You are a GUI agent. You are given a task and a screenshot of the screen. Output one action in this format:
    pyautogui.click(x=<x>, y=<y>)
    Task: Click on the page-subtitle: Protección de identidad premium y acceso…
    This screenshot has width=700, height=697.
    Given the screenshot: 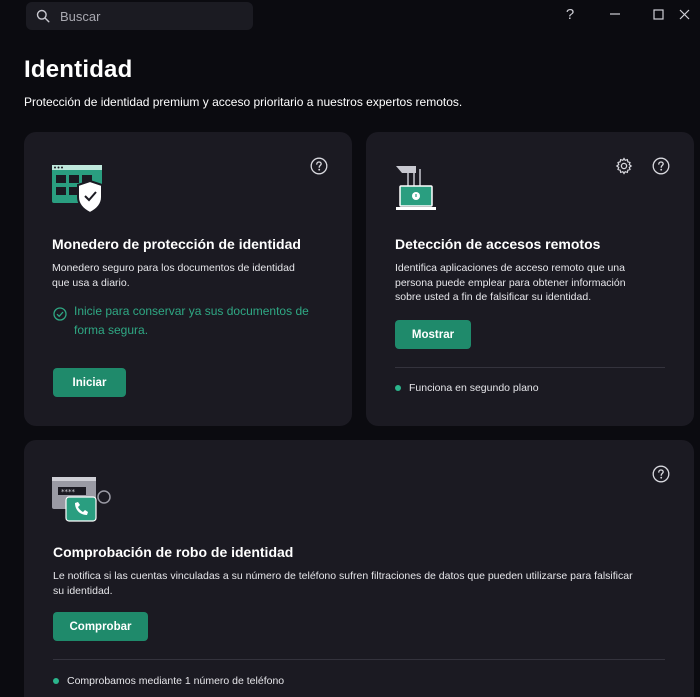 What is the action you would take?
    pyautogui.click(x=243, y=102)
    